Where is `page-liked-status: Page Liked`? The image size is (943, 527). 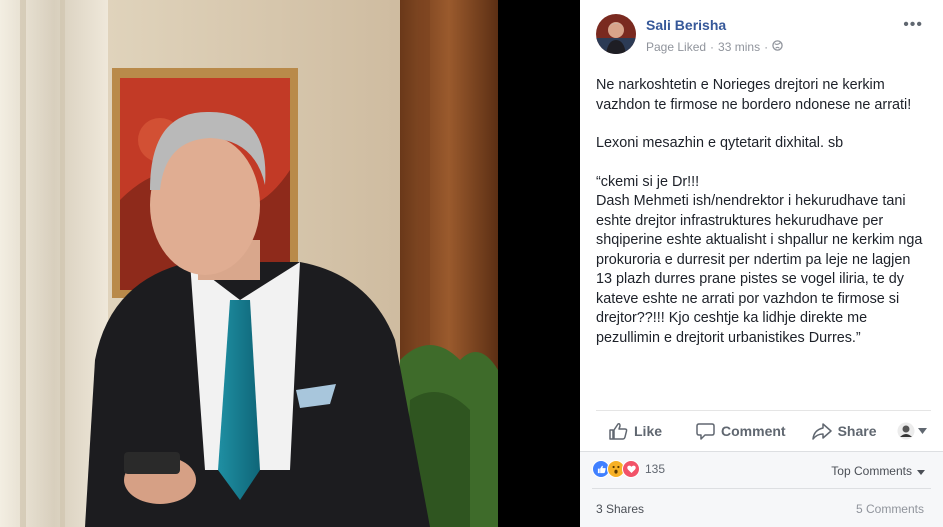 page-liked-status: Page Liked is located at coordinates (676, 47).